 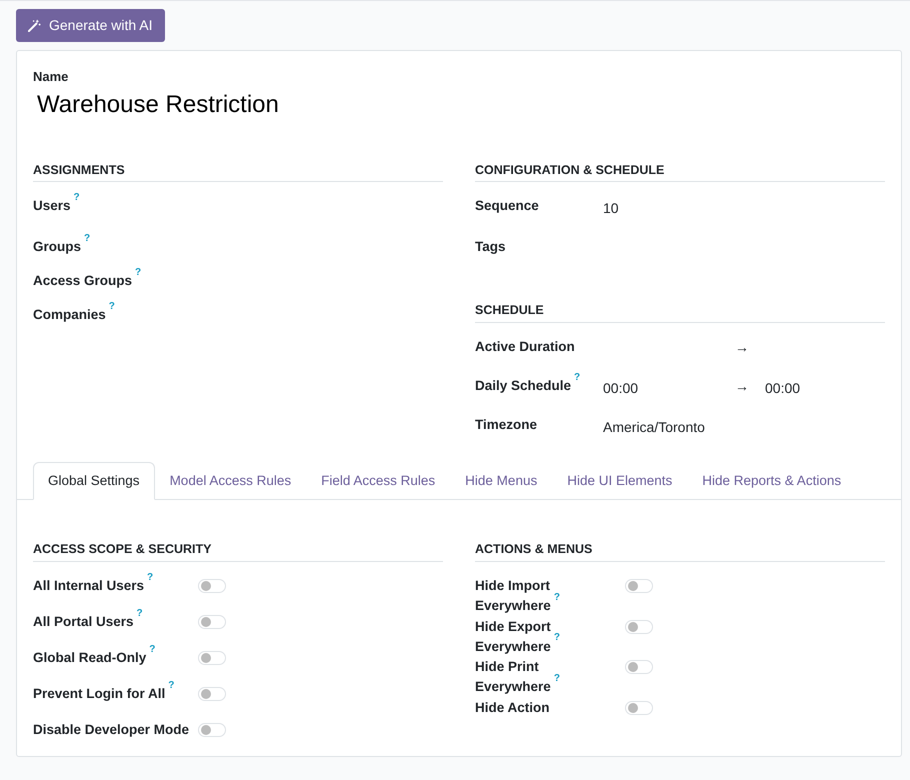 I want to click on field-label: Hide Print Everywhere $^{?}$, so click(x=518, y=677).